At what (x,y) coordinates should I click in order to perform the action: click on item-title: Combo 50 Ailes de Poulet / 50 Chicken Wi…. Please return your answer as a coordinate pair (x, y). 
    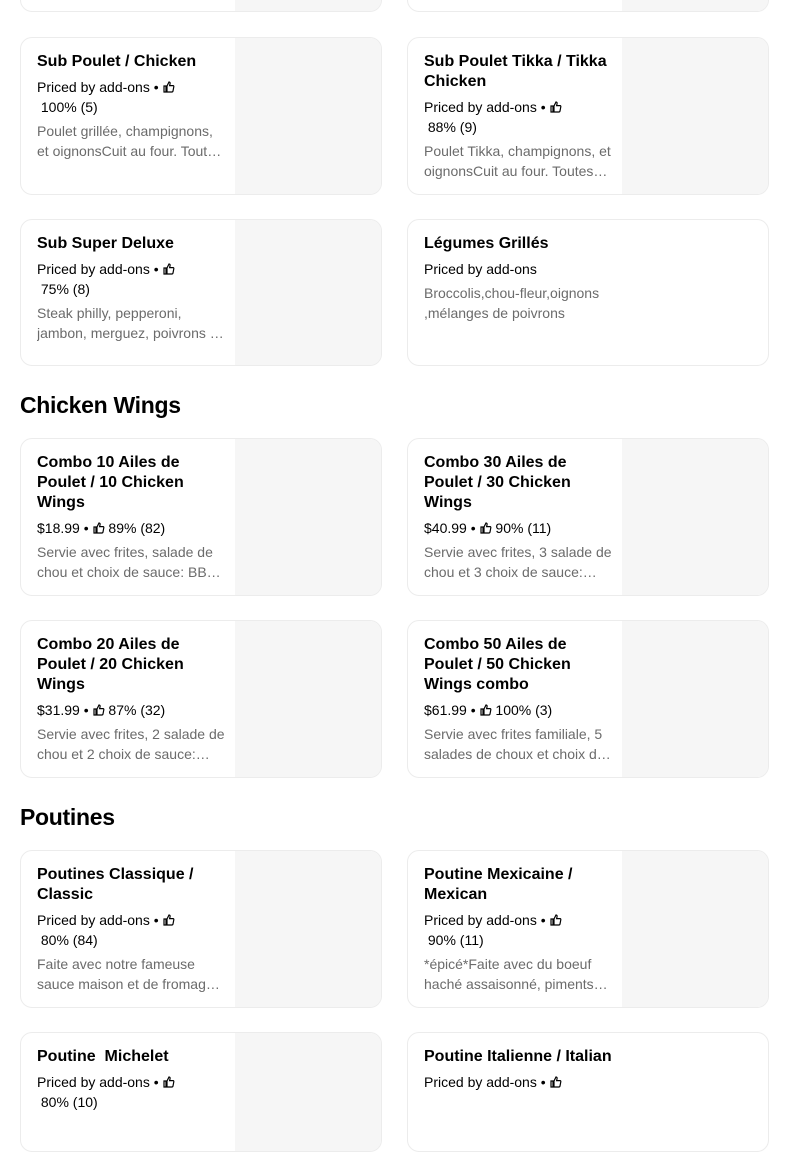
    Looking at the image, I should click on (497, 664).